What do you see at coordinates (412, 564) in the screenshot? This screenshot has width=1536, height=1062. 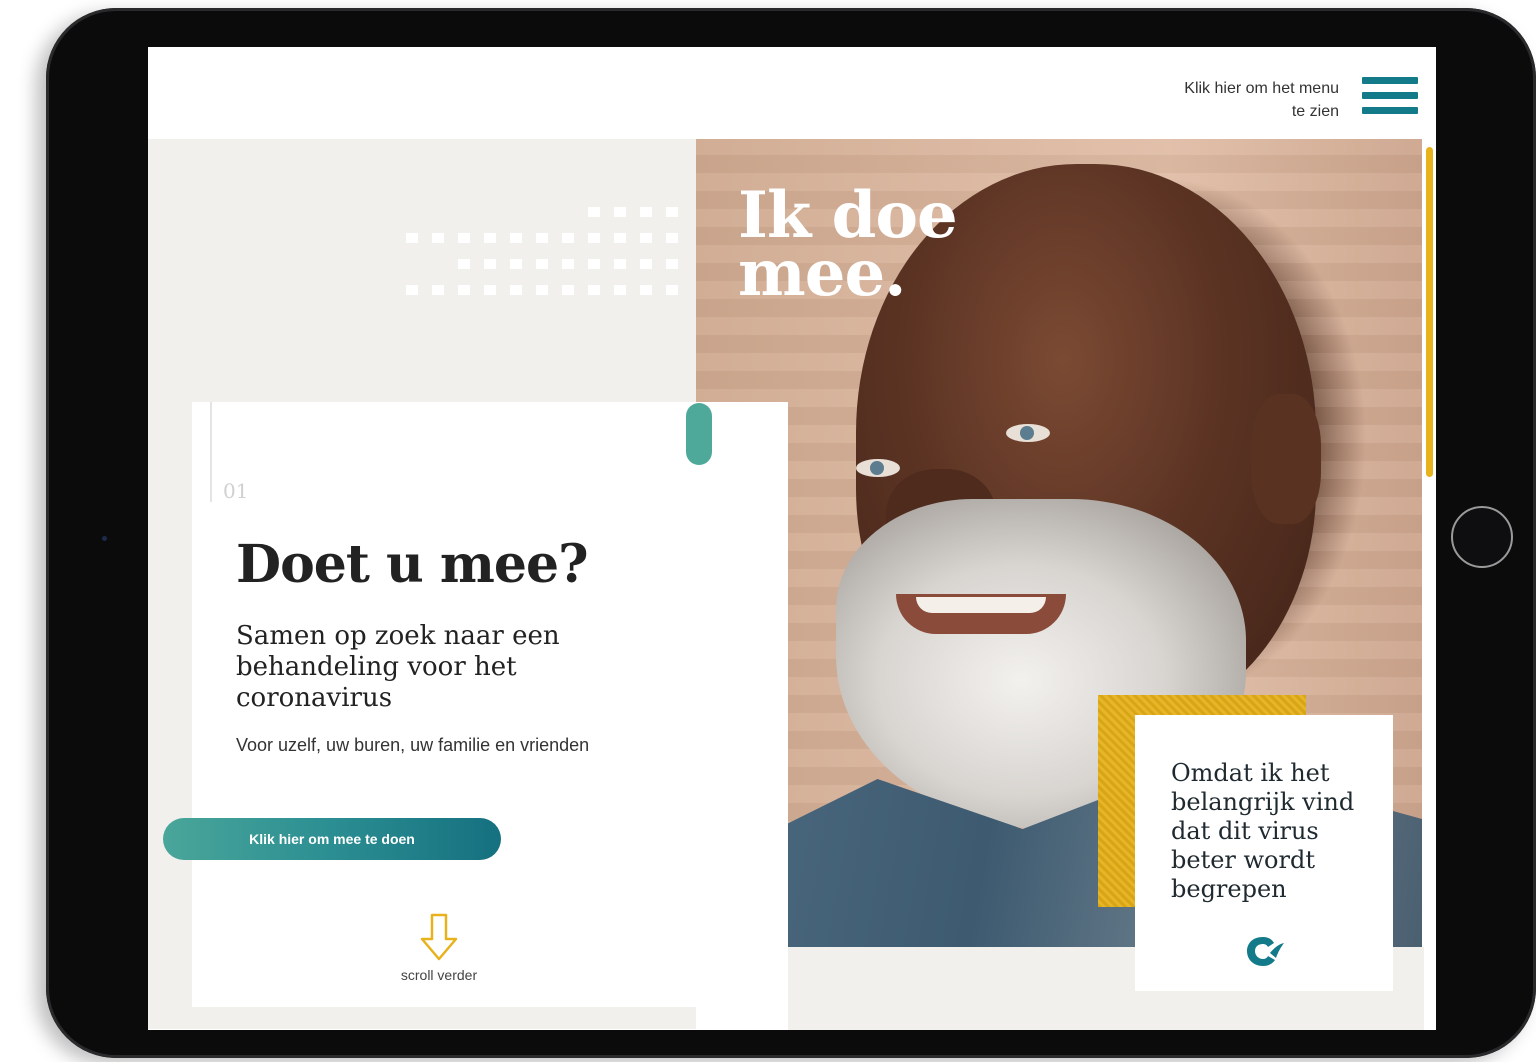 I see `page-title: Doet u mee?` at bounding box center [412, 564].